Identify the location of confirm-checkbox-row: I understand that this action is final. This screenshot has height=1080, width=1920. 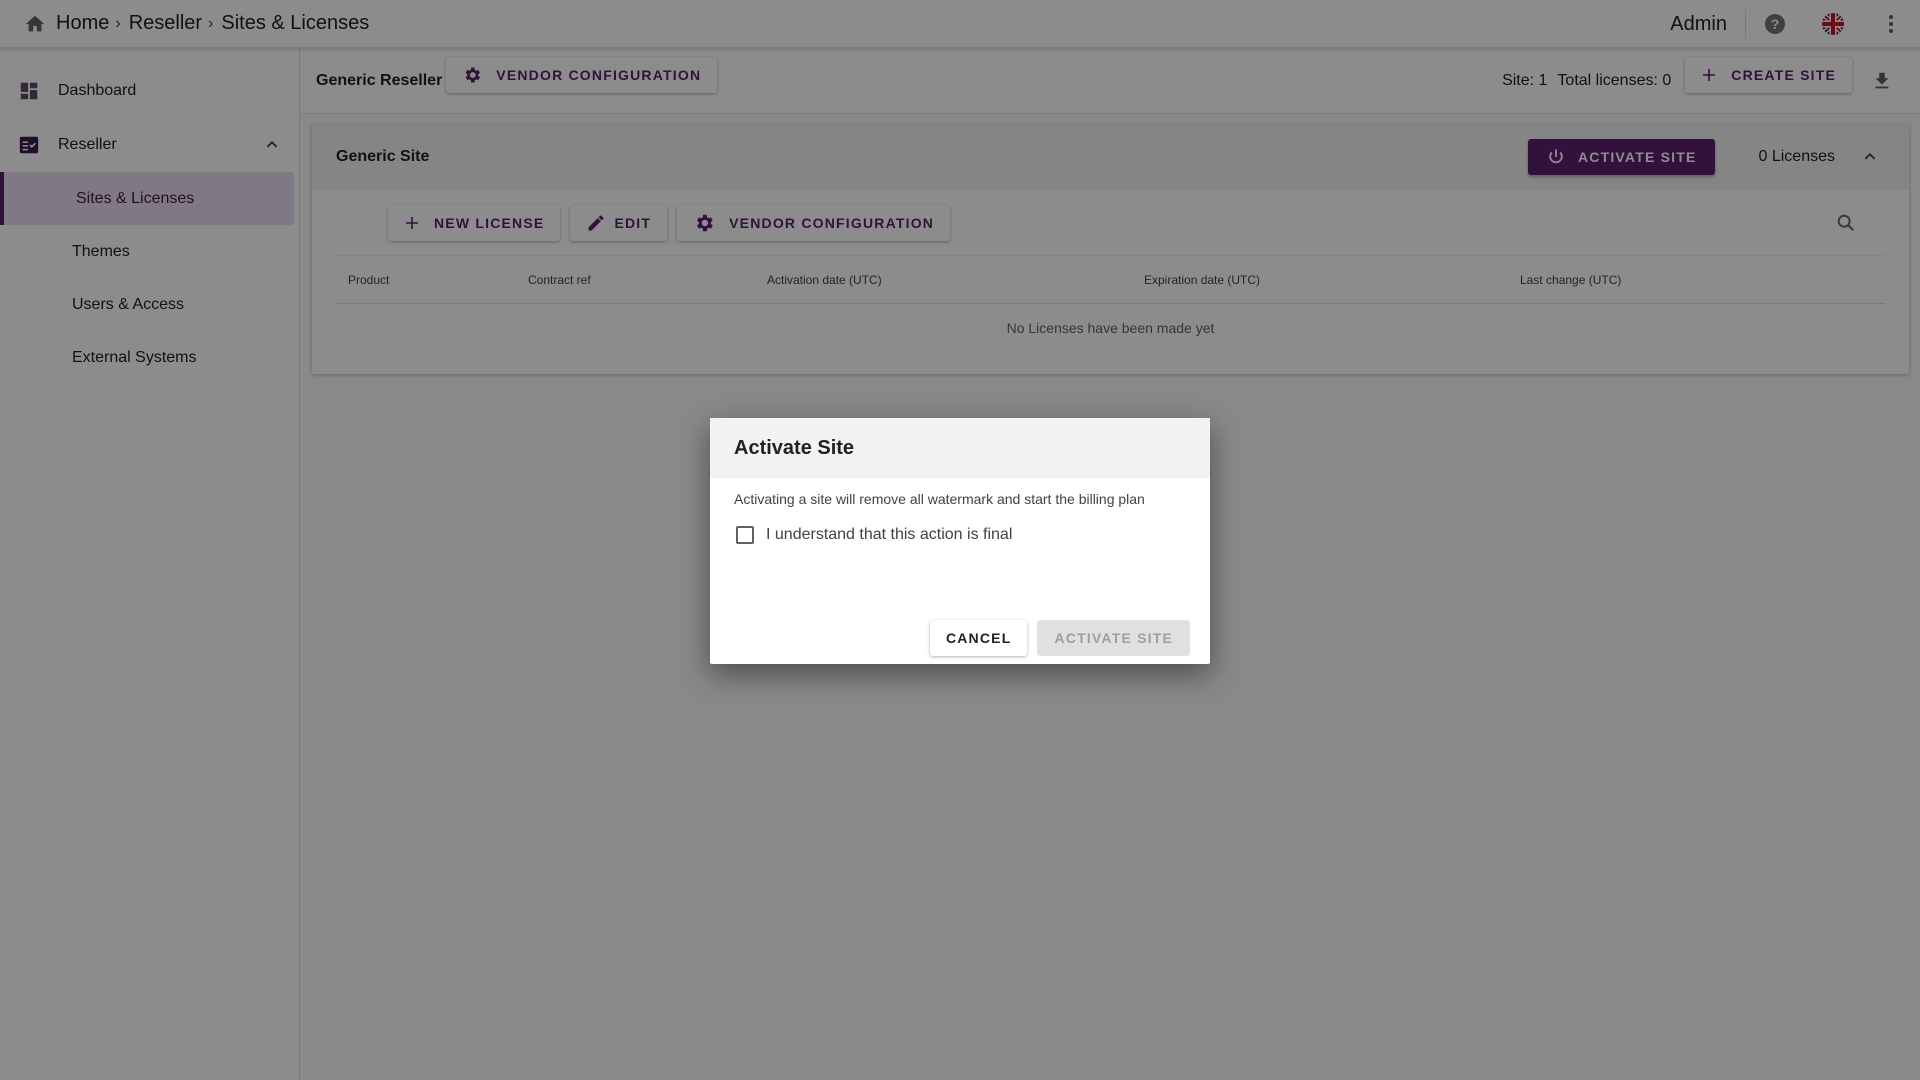
(960, 535).